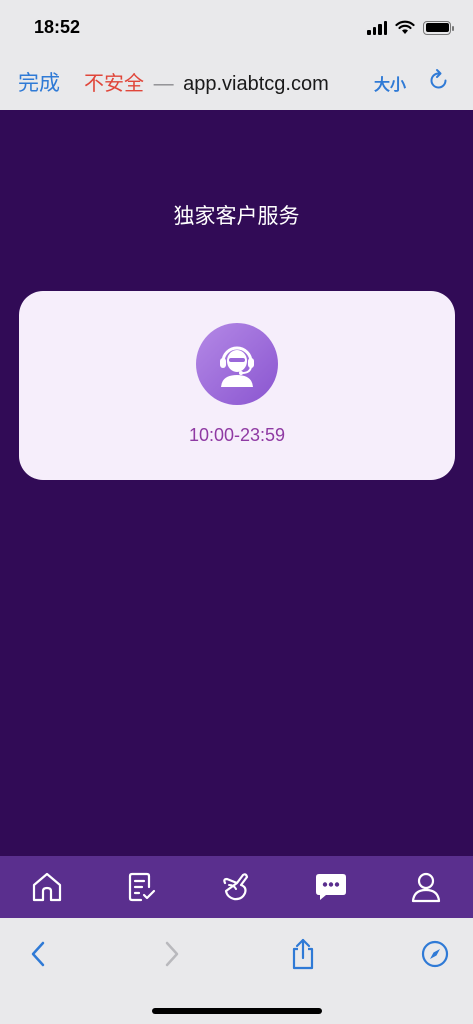  I want to click on tab-promotion, so click(236, 887).